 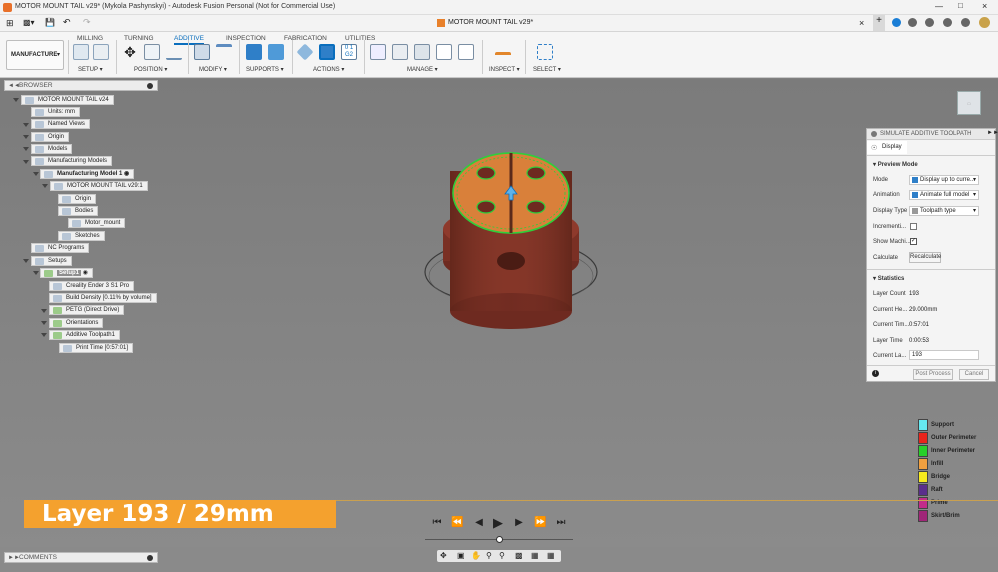 What do you see at coordinates (974, 374) in the screenshot?
I see `cancel-button: Cancel` at bounding box center [974, 374].